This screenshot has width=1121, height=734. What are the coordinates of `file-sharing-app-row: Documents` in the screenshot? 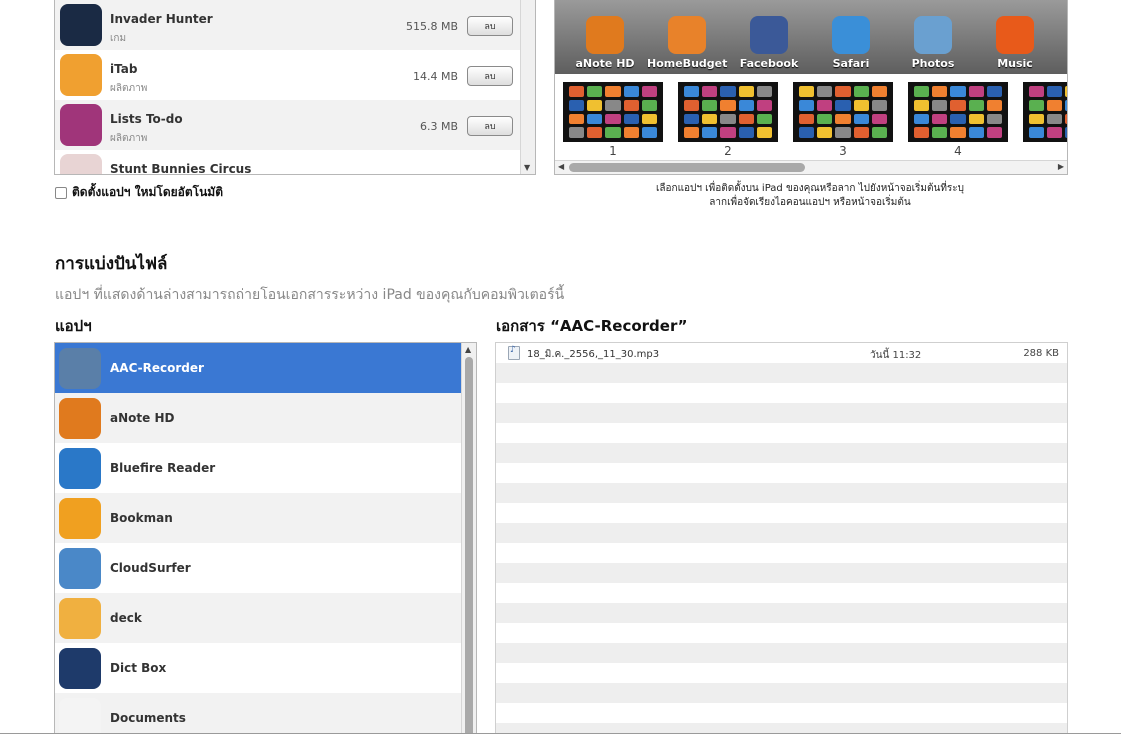 It's located at (258, 713).